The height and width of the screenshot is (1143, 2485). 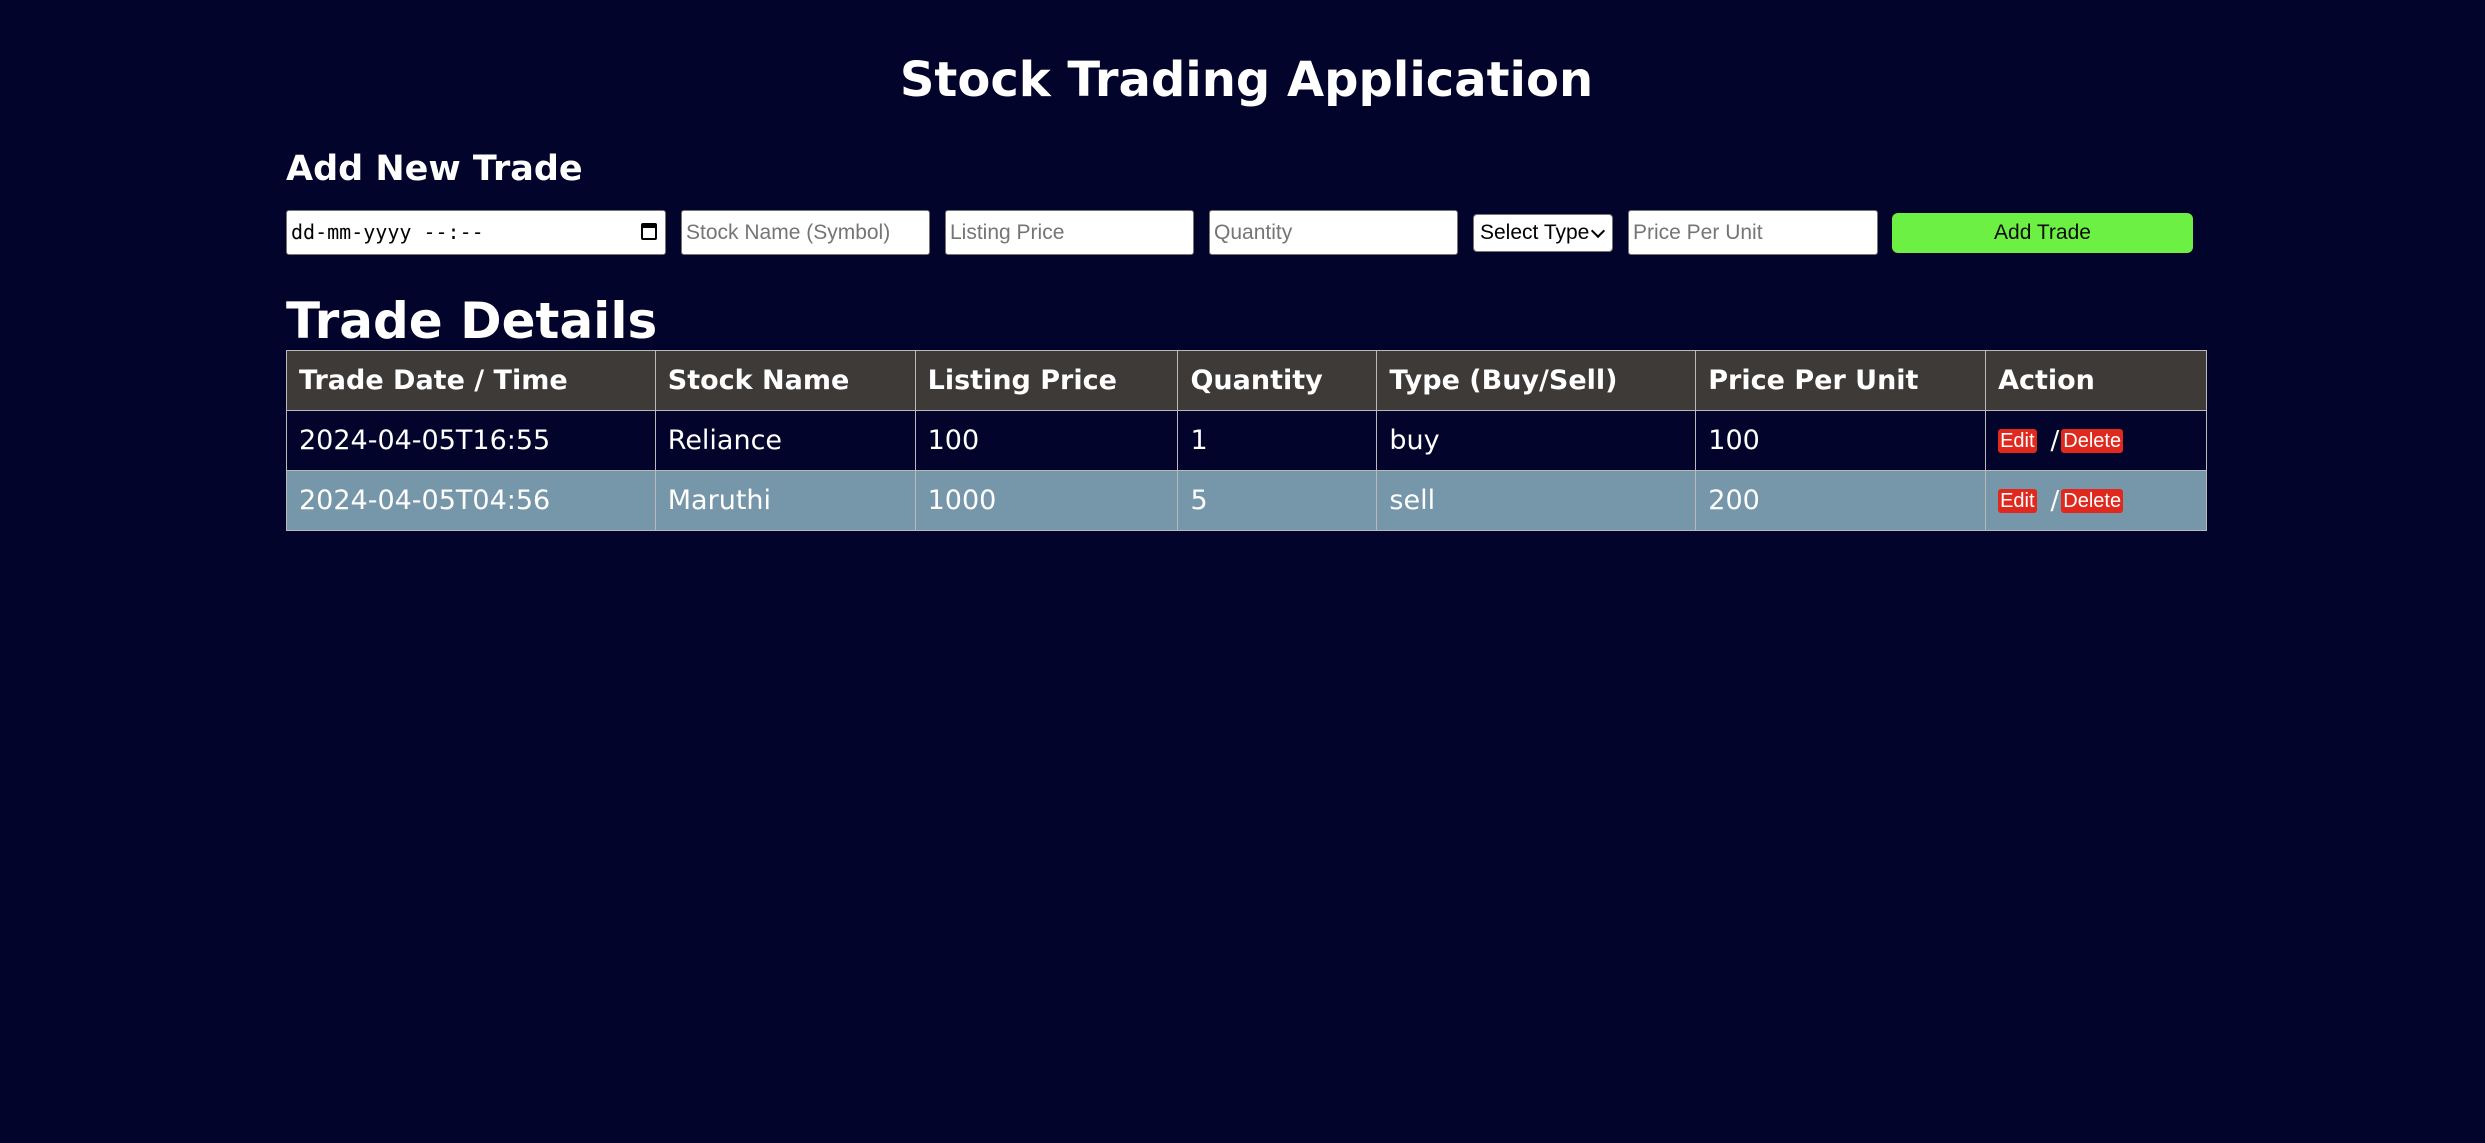 What do you see at coordinates (788, 232) in the screenshot?
I see `stock-name-placeholder: Stock Name (Symbol)` at bounding box center [788, 232].